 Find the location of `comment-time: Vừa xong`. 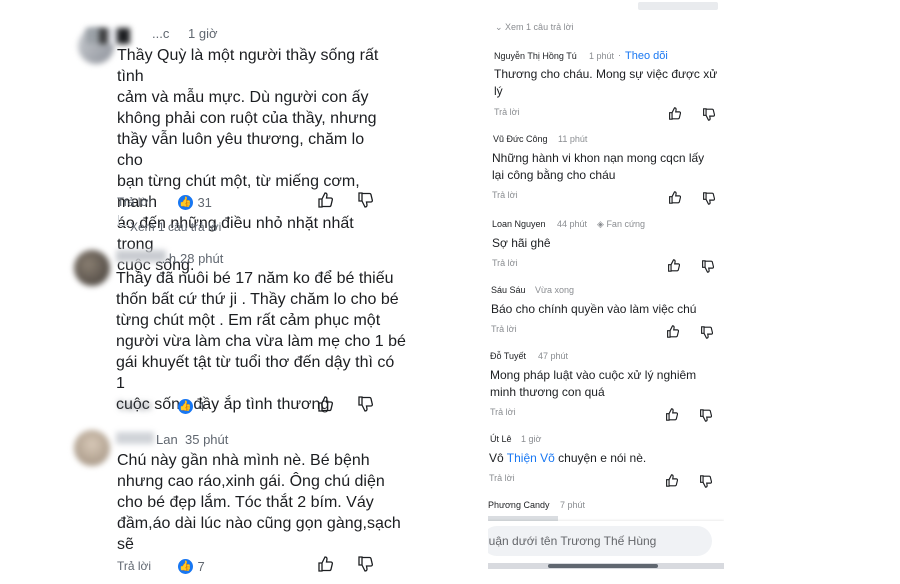

comment-time: Vừa xong is located at coordinates (555, 290).